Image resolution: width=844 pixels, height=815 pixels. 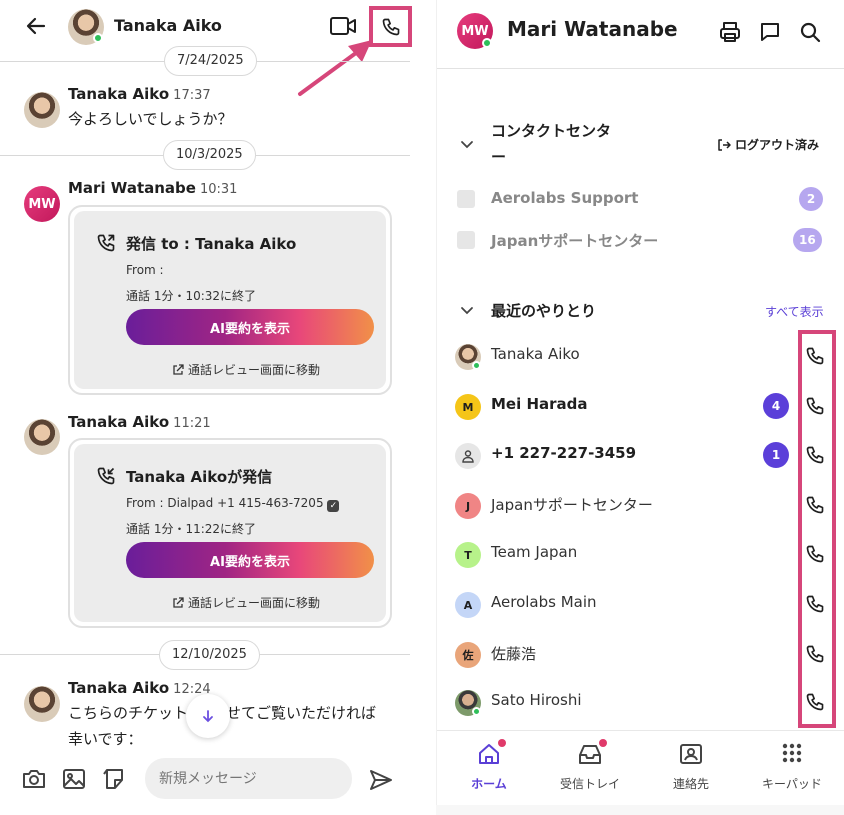 I want to click on sender-line: Tanaka Aiko 12:24, so click(x=139, y=688).